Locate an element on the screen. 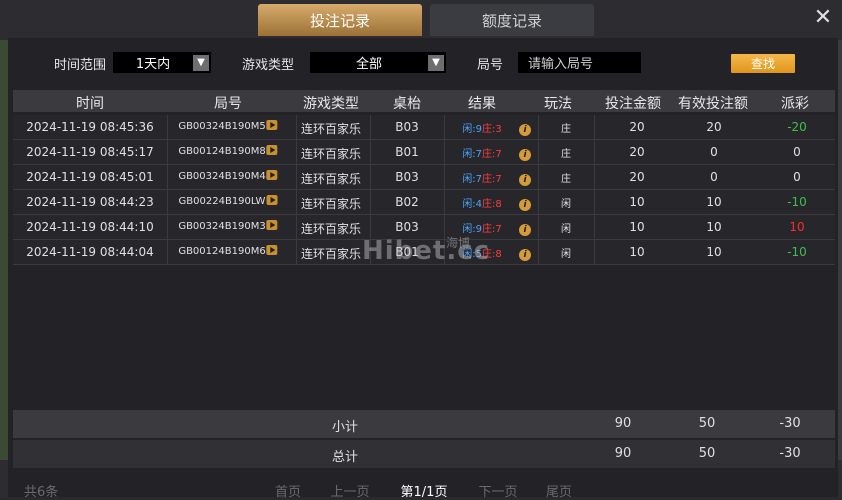  pagination: 共6条 首页 上一页 第1/1页 下一页 尾页 is located at coordinates (423, 489).